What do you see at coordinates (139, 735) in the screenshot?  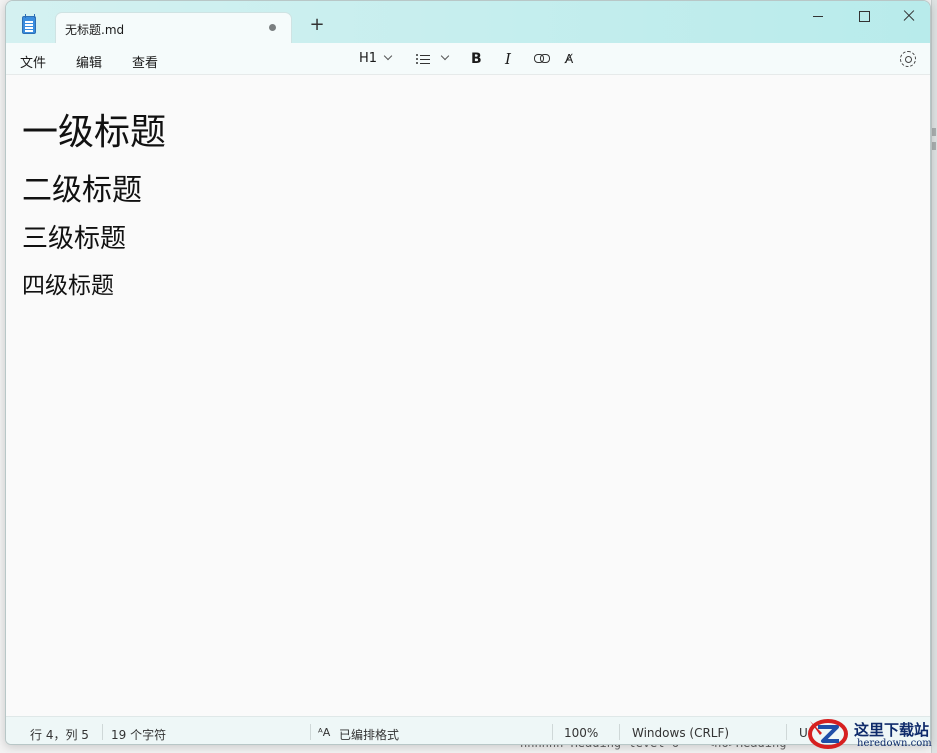 I see `character-count: 19 个字符` at bounding box center [139, 735].